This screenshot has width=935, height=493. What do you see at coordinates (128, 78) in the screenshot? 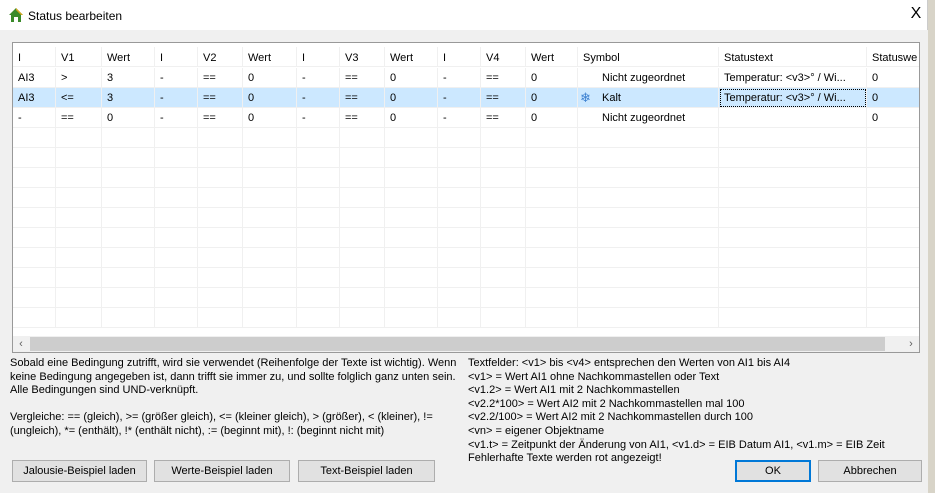
I see `table-cell: 3` at bounding box center [128, 78].